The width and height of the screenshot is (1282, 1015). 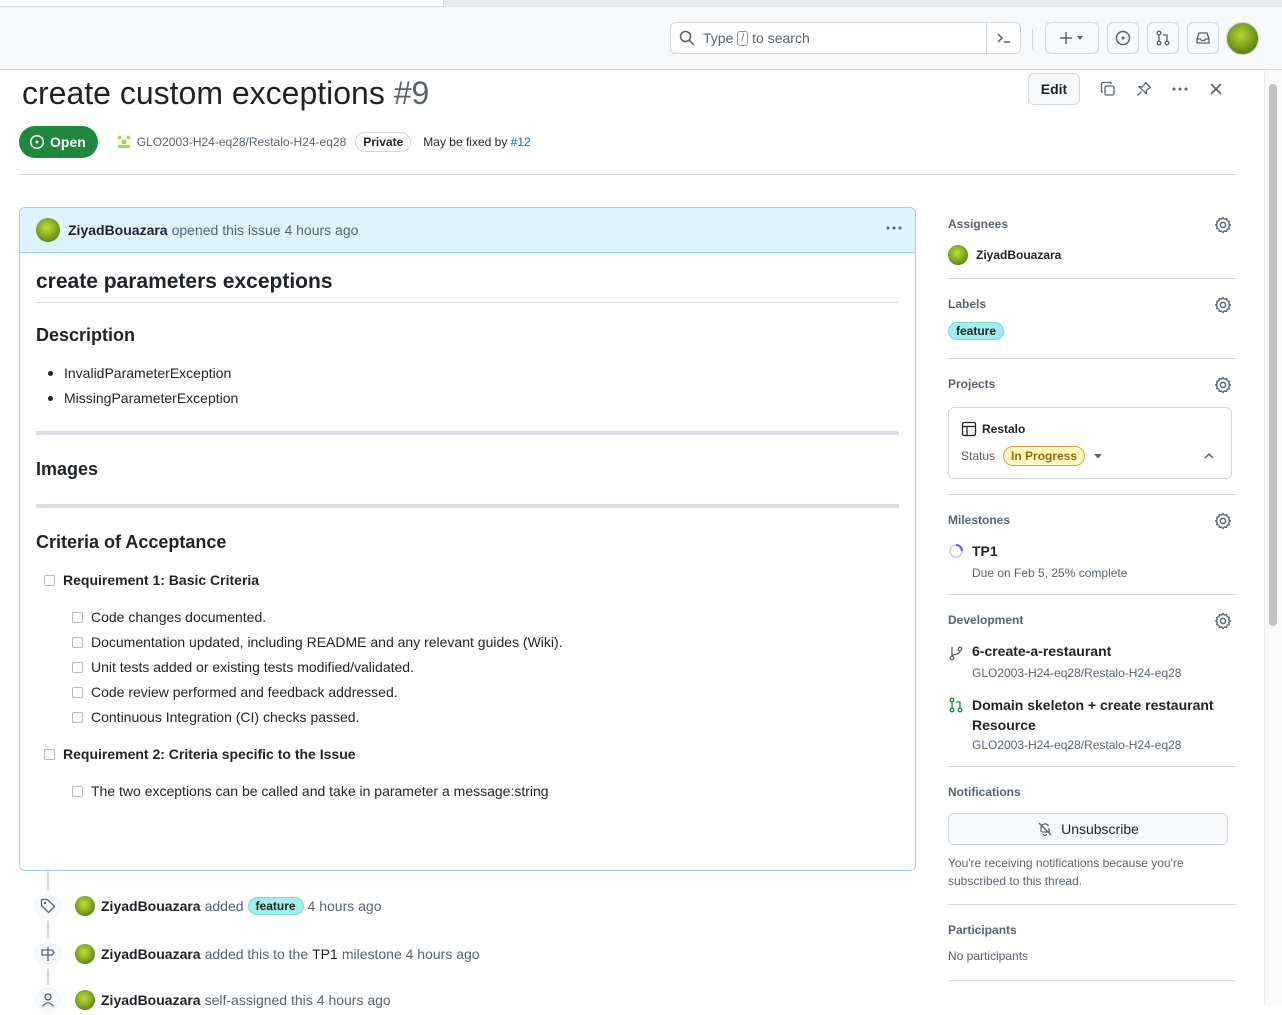 I want to click on tag-icon, so click(x=48, y=906).